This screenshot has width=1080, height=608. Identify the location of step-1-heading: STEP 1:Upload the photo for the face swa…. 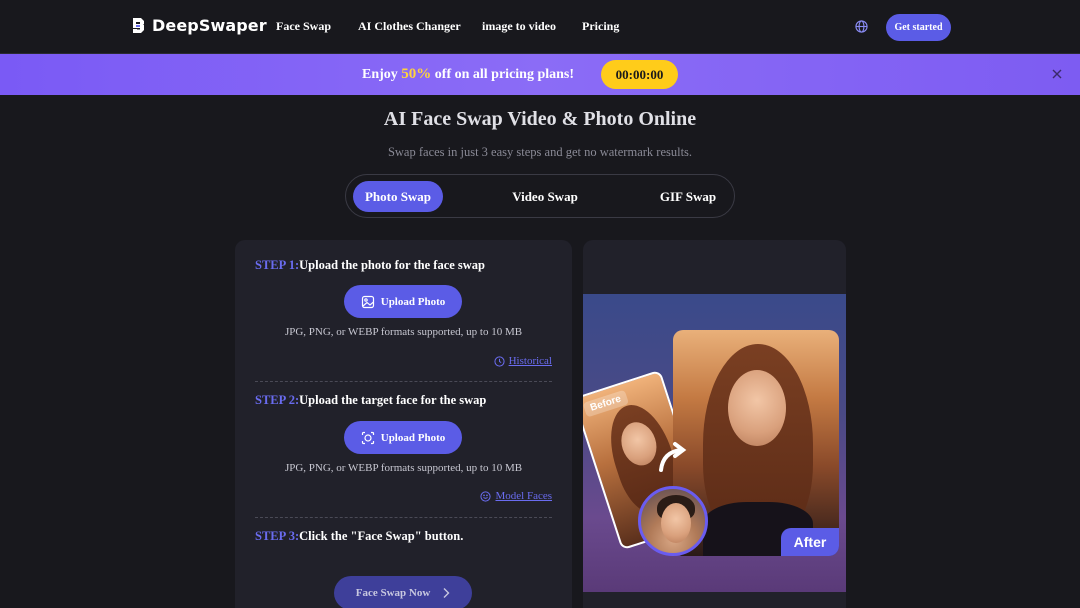
(370, 265).